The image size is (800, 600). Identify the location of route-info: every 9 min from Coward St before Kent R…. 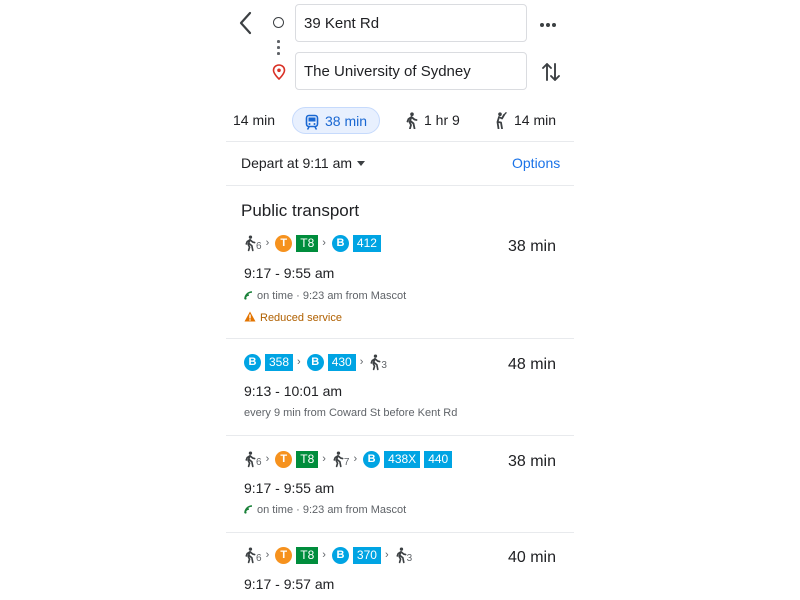
(351, 413).